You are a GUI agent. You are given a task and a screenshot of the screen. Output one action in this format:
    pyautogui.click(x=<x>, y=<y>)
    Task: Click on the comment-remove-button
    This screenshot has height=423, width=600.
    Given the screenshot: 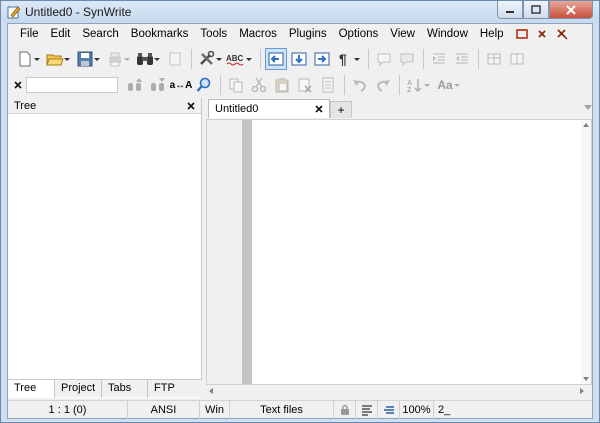 What is the action you would take?
    pyautogui.click(x=407, y=59)
    